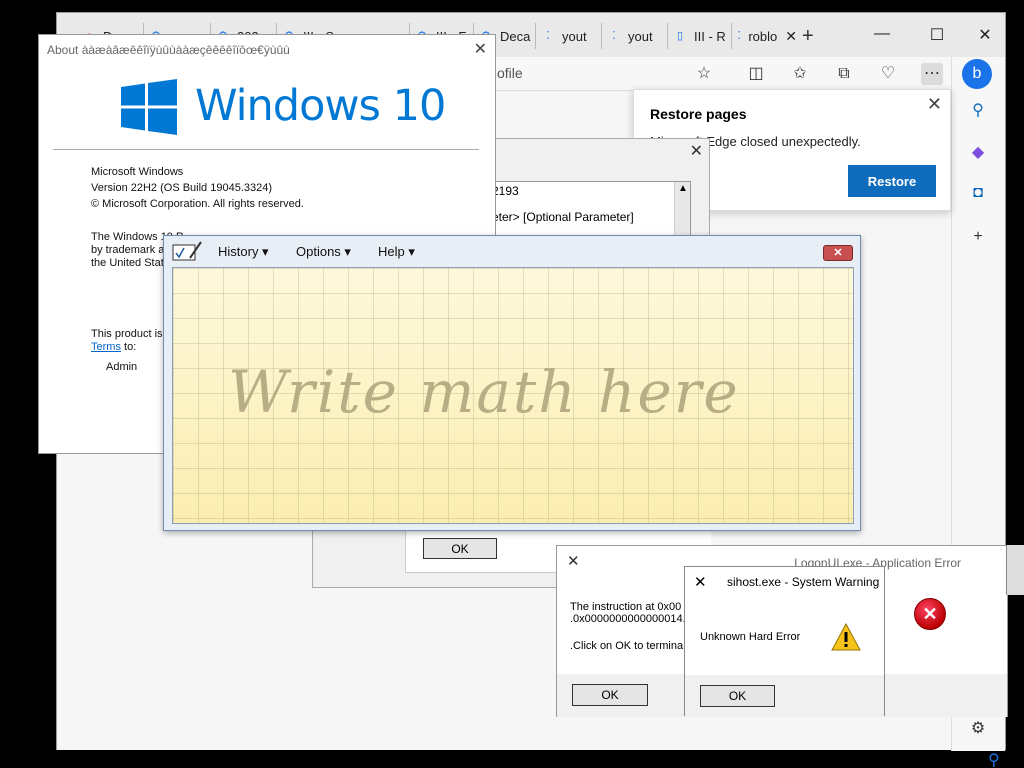 The width and height of the screenshot is (1024, 768). I want to click on error-line: The instruction at 0x00, so click(626, 607).